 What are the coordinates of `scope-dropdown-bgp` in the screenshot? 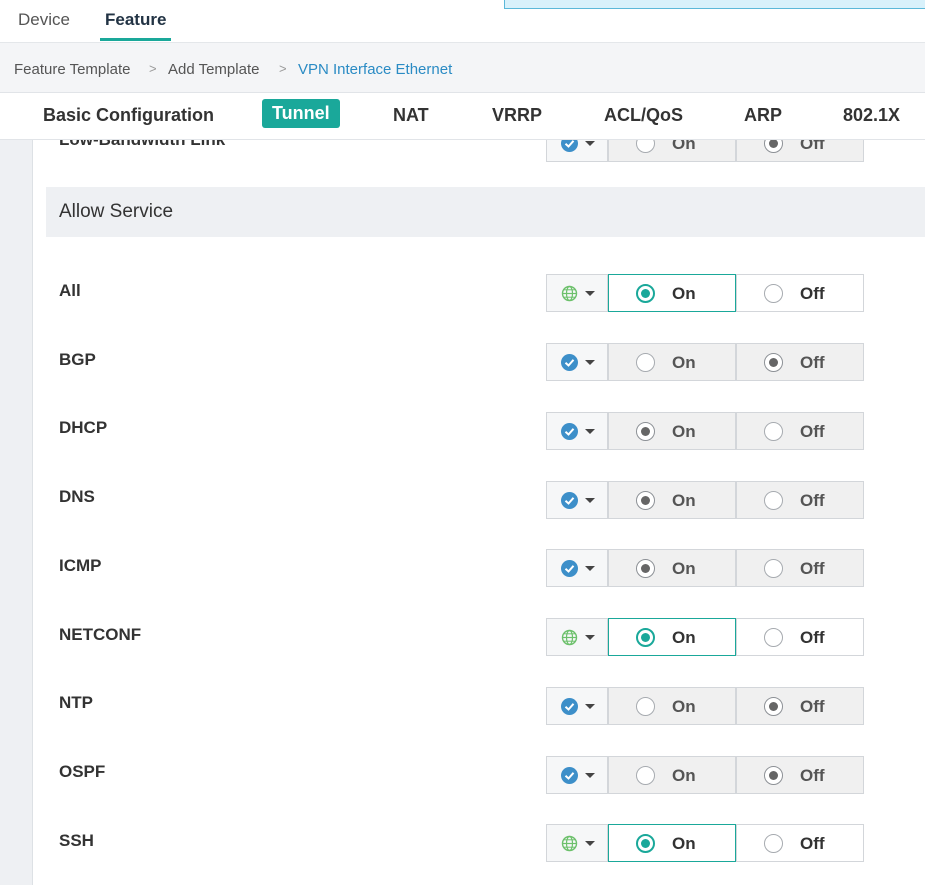 It's located at (577, 362).